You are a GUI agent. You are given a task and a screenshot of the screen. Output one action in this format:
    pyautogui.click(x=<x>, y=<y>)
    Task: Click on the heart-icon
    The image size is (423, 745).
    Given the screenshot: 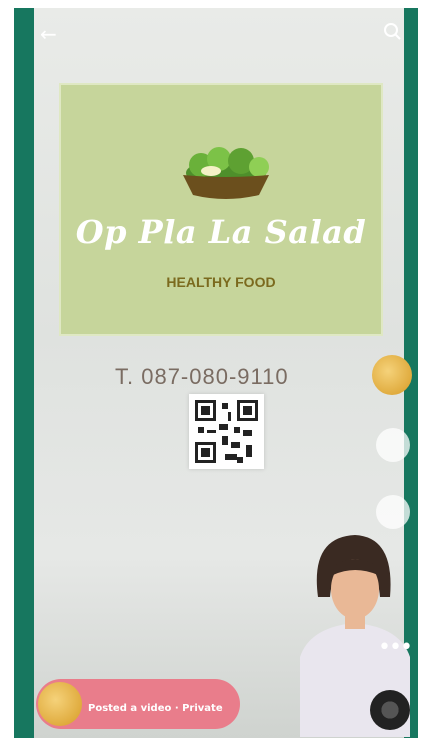 What is the action you would take?
    pyautogui.click(x=393, y=445)
    